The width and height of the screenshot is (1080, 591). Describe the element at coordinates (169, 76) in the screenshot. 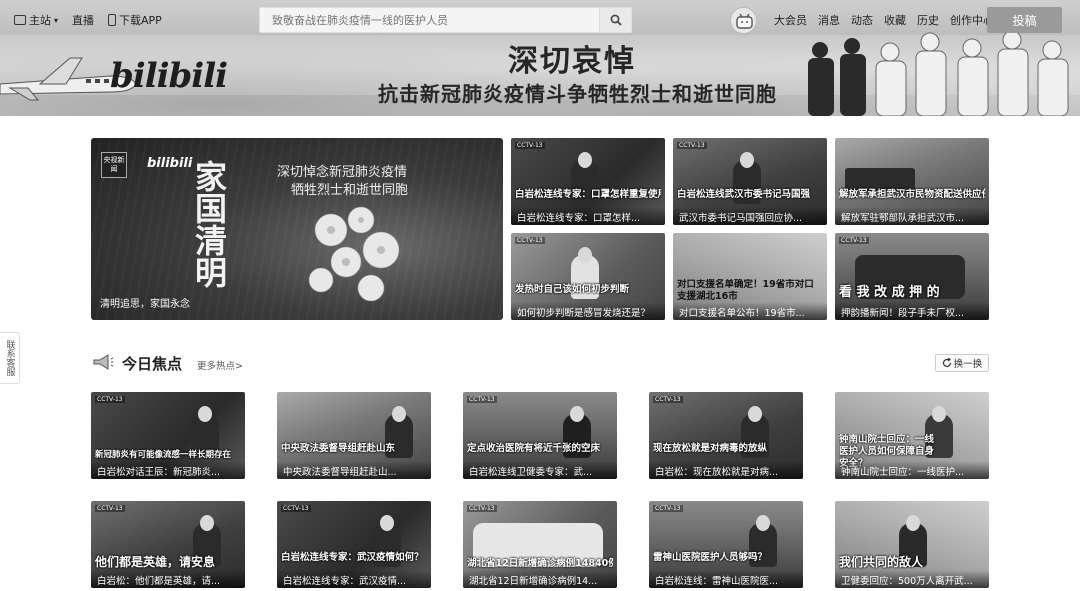

I see `bilibili-logo: bilibili` at that location.